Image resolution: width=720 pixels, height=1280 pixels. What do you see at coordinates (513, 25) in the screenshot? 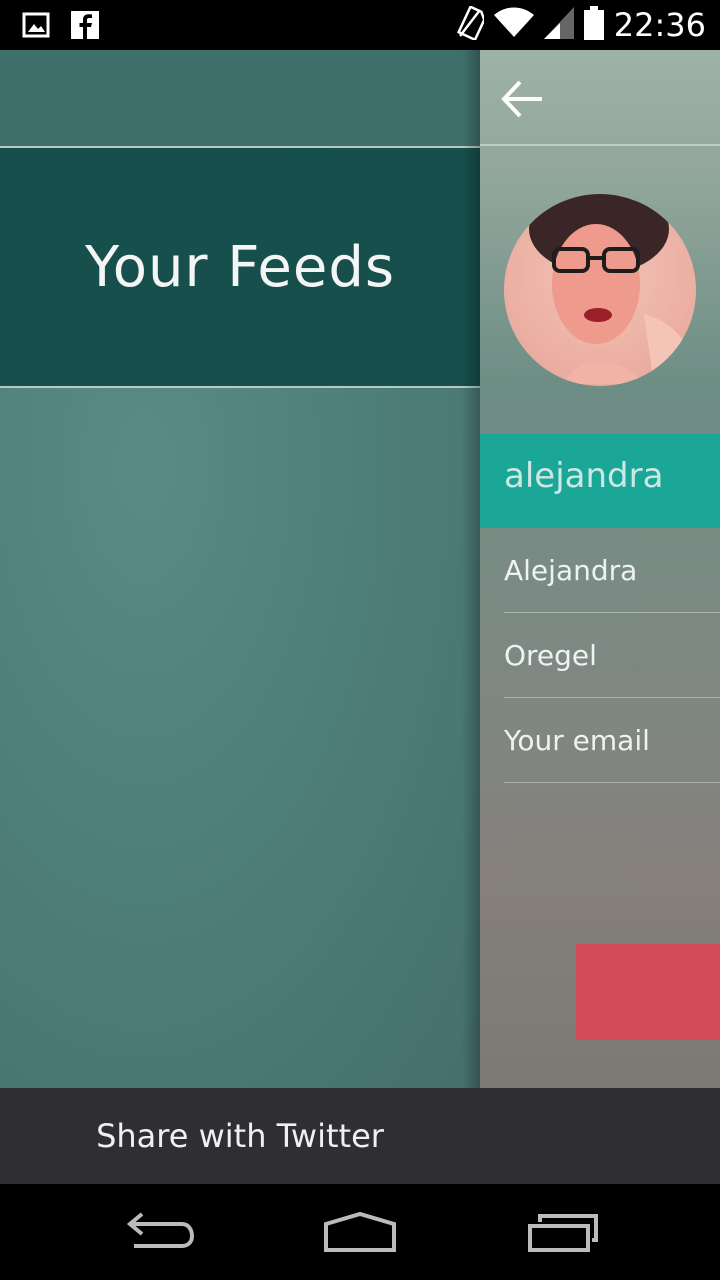
I see `wifi-icon` at bounding box center [513, 25].